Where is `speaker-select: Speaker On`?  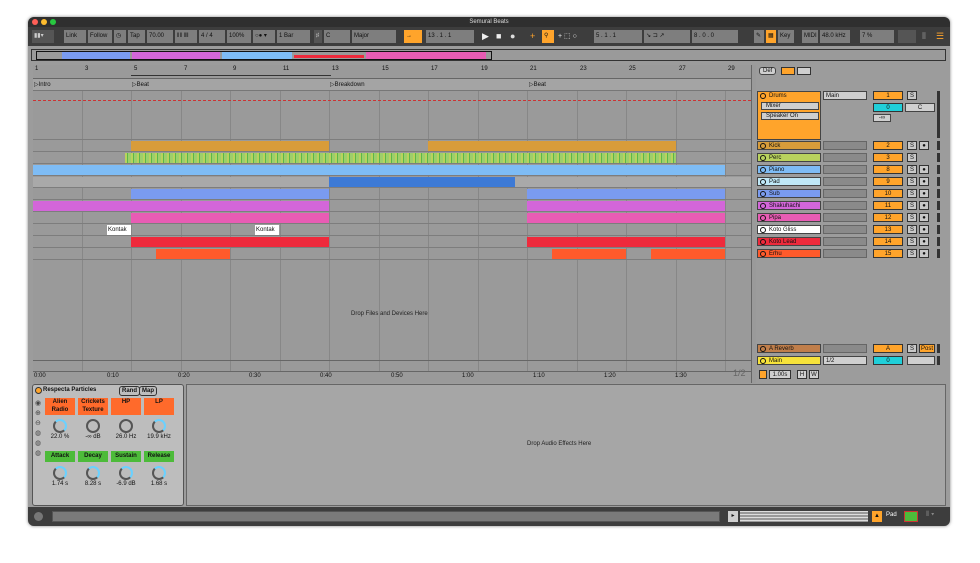 speaker-select: Speaker On is located at coordinates (790, 116).